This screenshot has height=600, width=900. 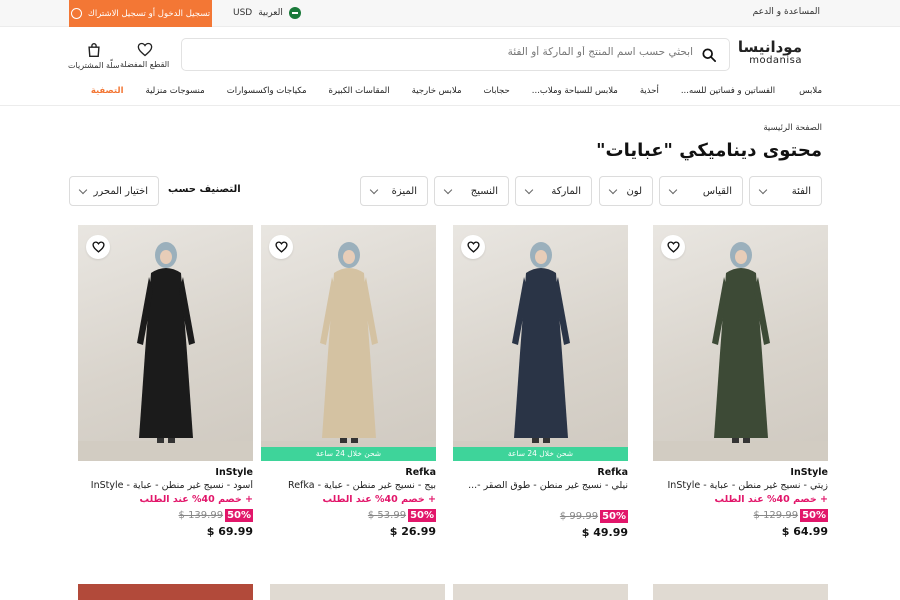 I want to click on login-label: تسجيل الدخول أو تسجيل الاشتراك, so click(x=149, y=13).